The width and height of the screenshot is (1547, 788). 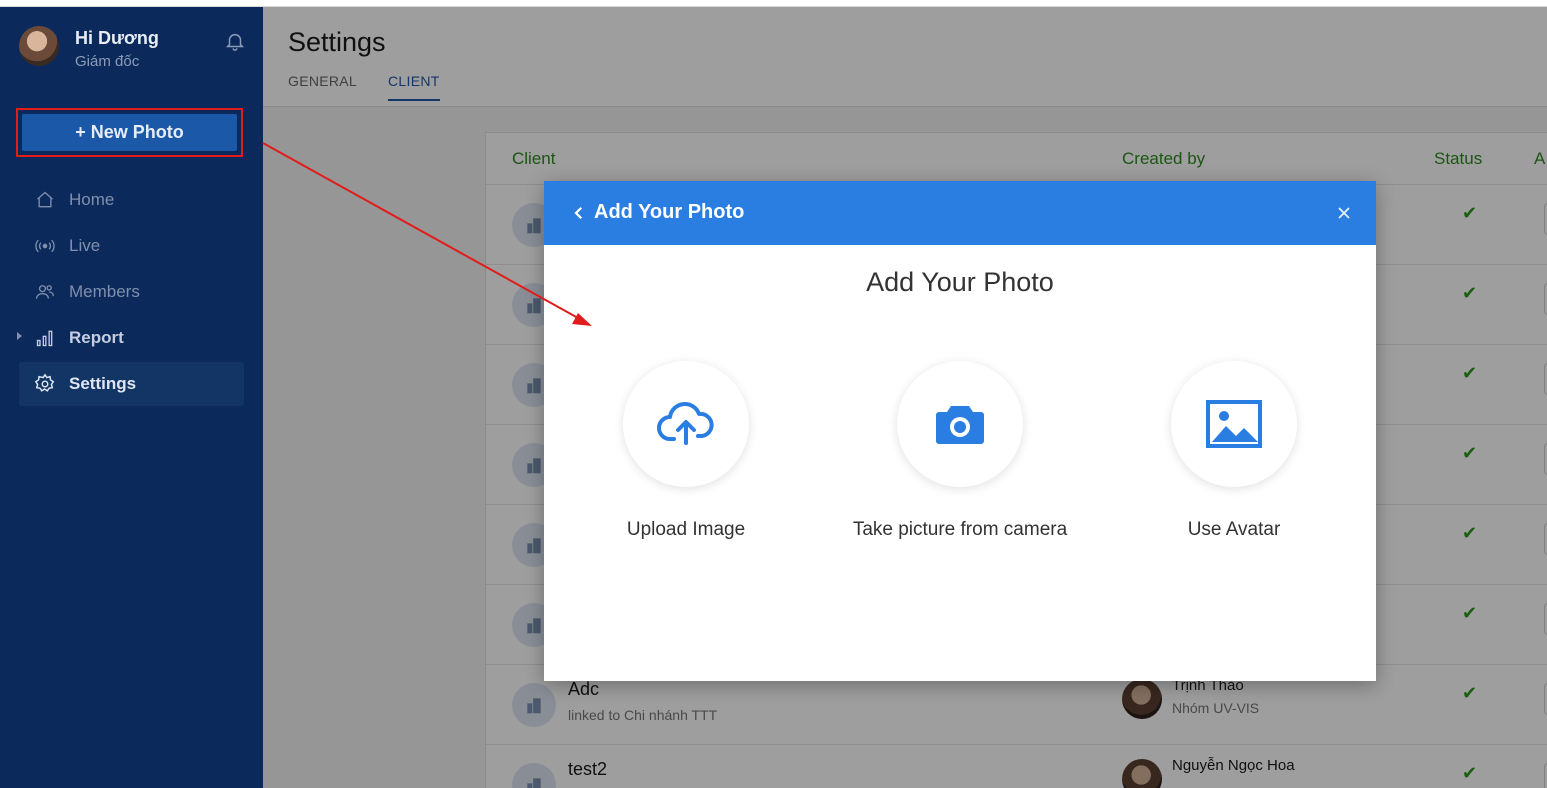 What do you see at coordinates (45, 338) in the screenshot?
I see `bar-chart-icon` at bounding box center [45, 338].